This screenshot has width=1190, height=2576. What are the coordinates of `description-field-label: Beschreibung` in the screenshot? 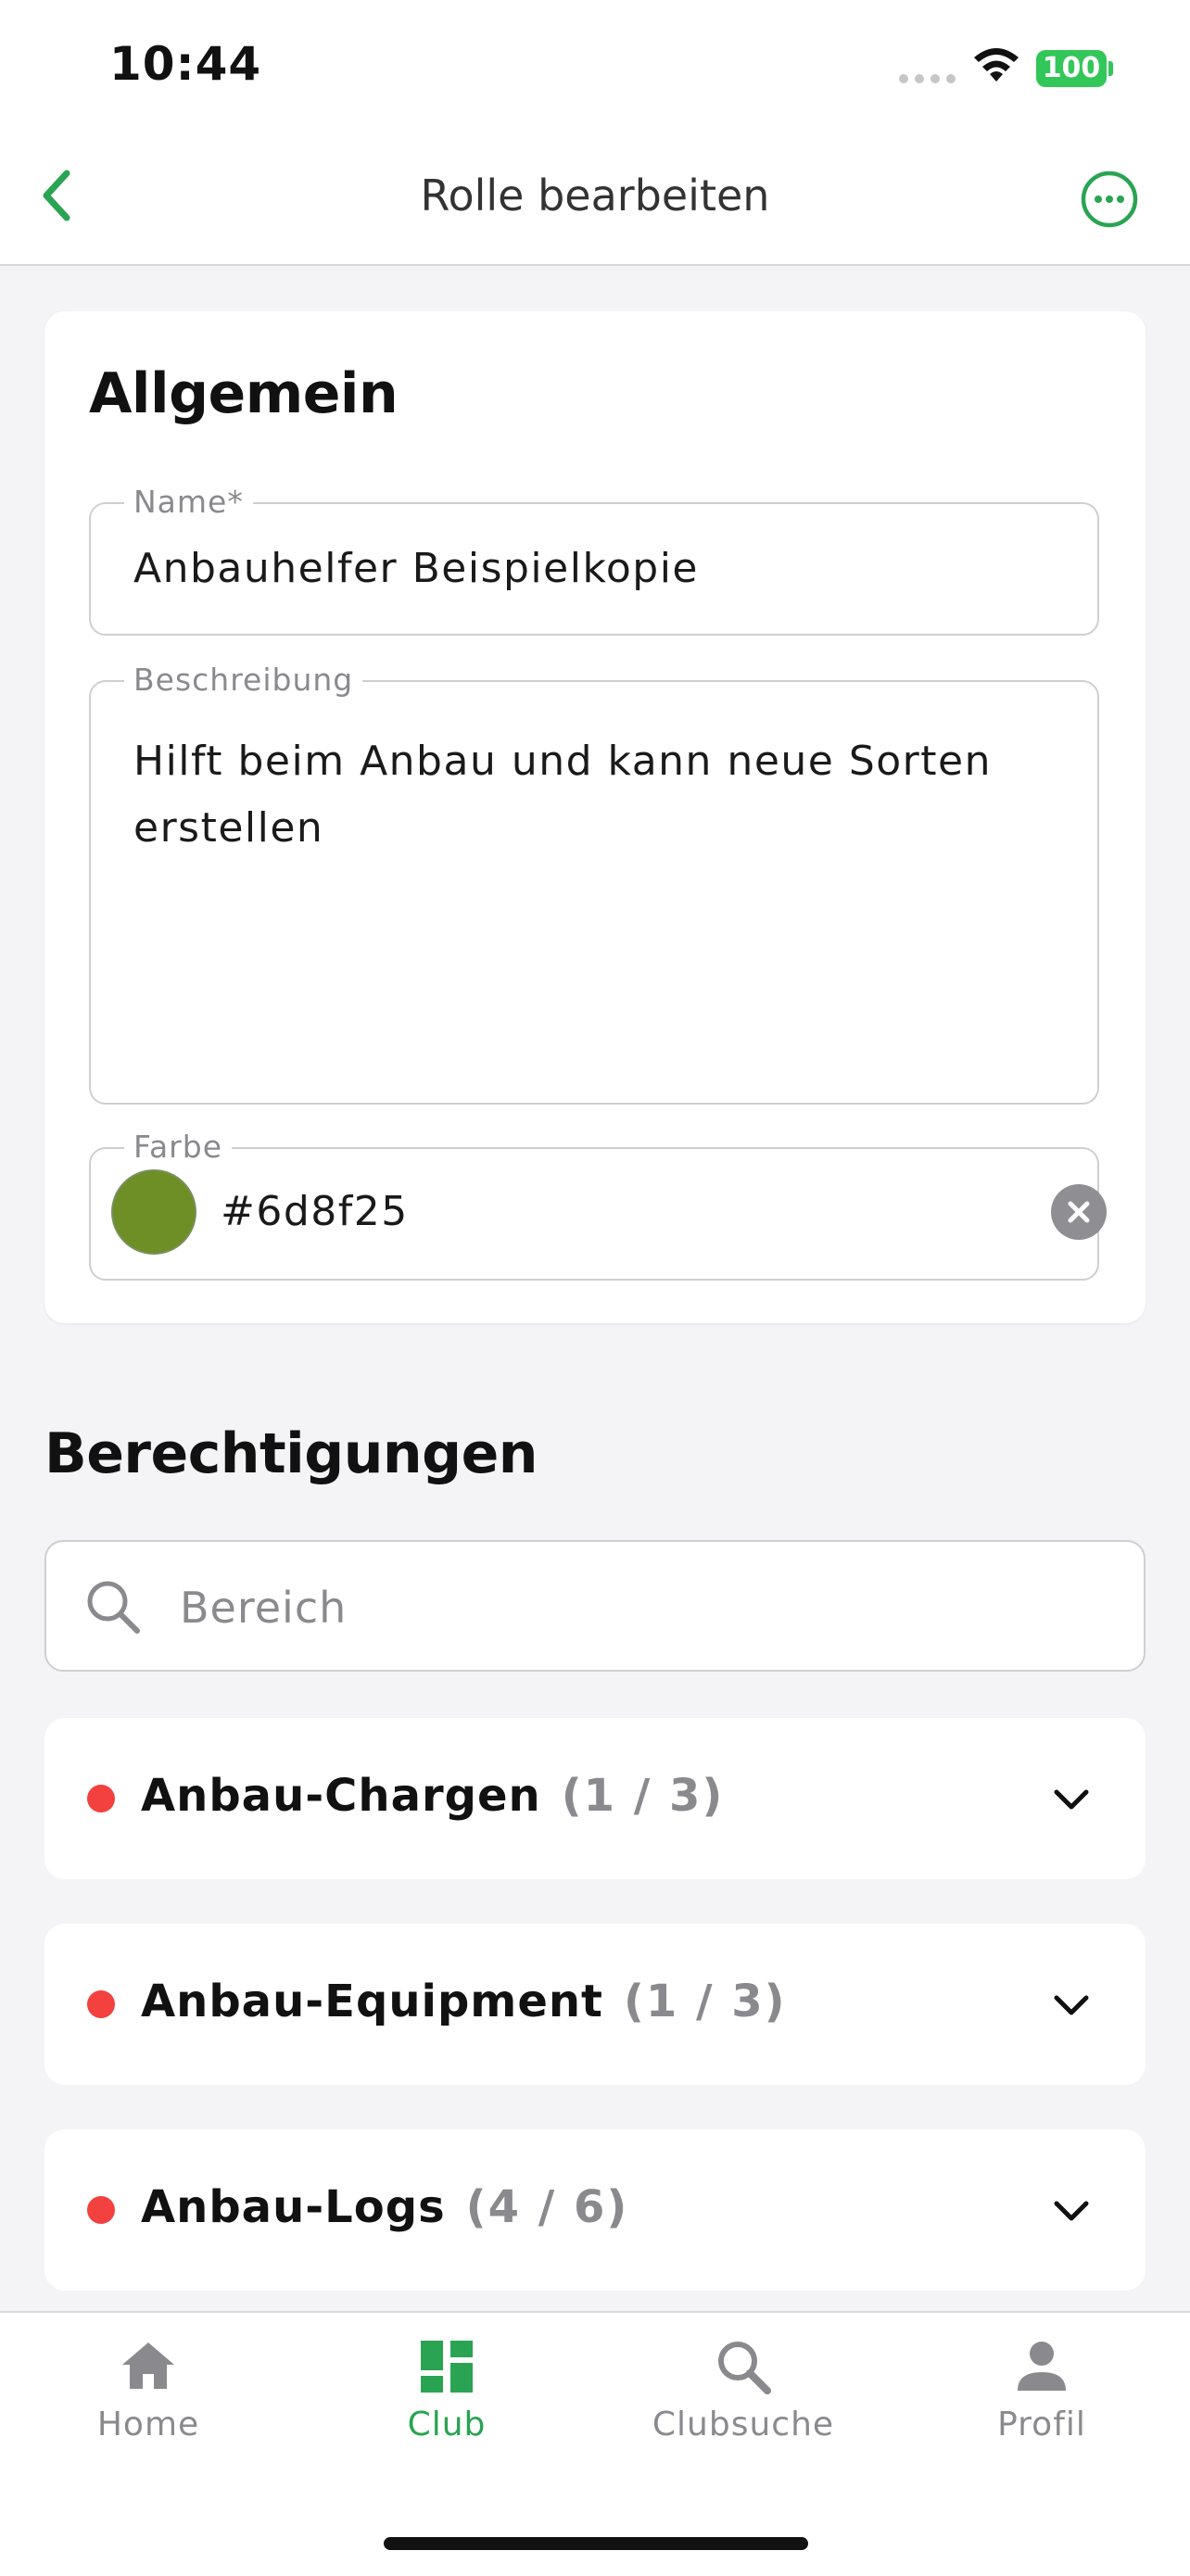 It's located at (243, 680).